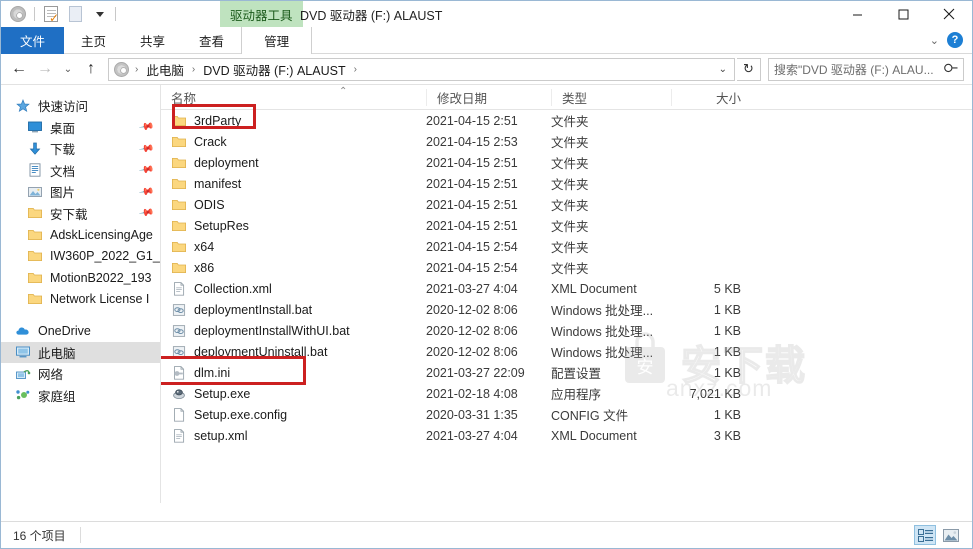  I want to click on sort-ascending-icon: ⌃, so click(343, 91).